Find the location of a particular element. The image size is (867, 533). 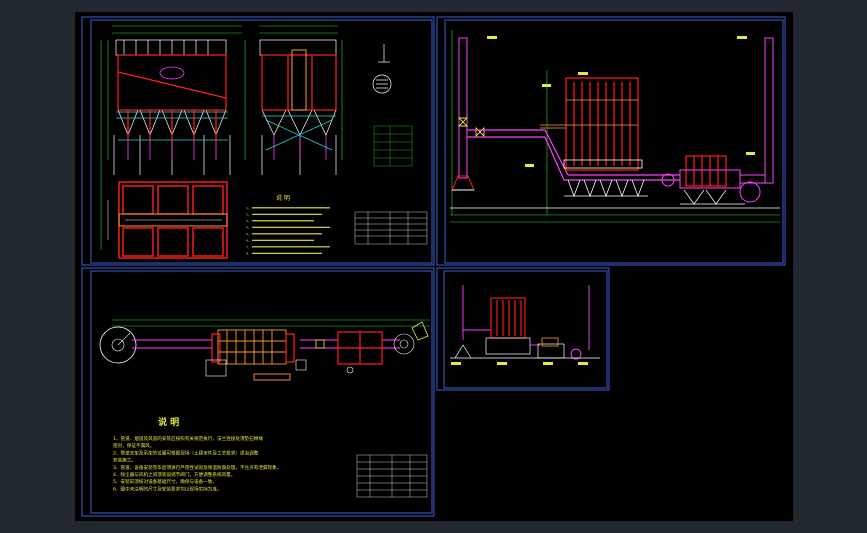

note-line: 4、 is located at coordinates (248, 228).